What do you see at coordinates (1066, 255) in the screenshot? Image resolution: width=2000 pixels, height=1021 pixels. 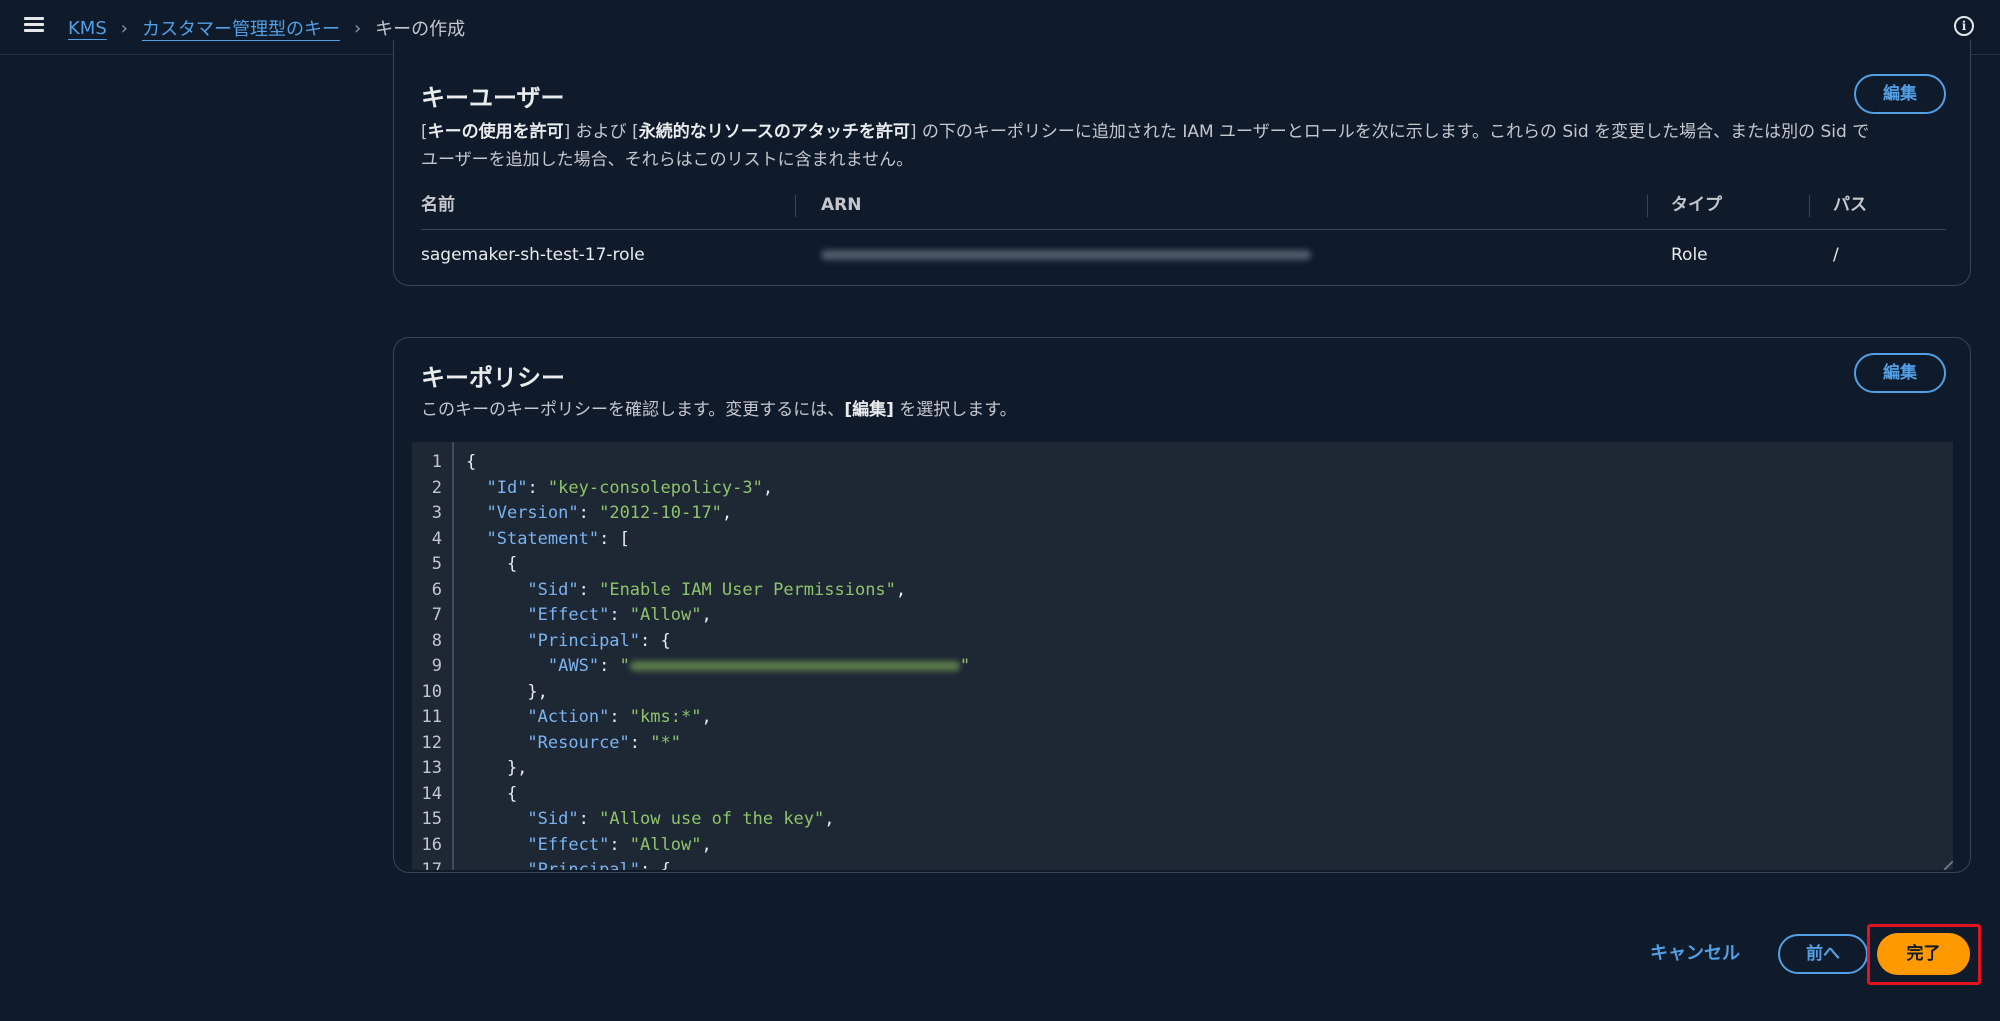 I see `user-arn-cell-redacted` at bounding box center [1066, 255].